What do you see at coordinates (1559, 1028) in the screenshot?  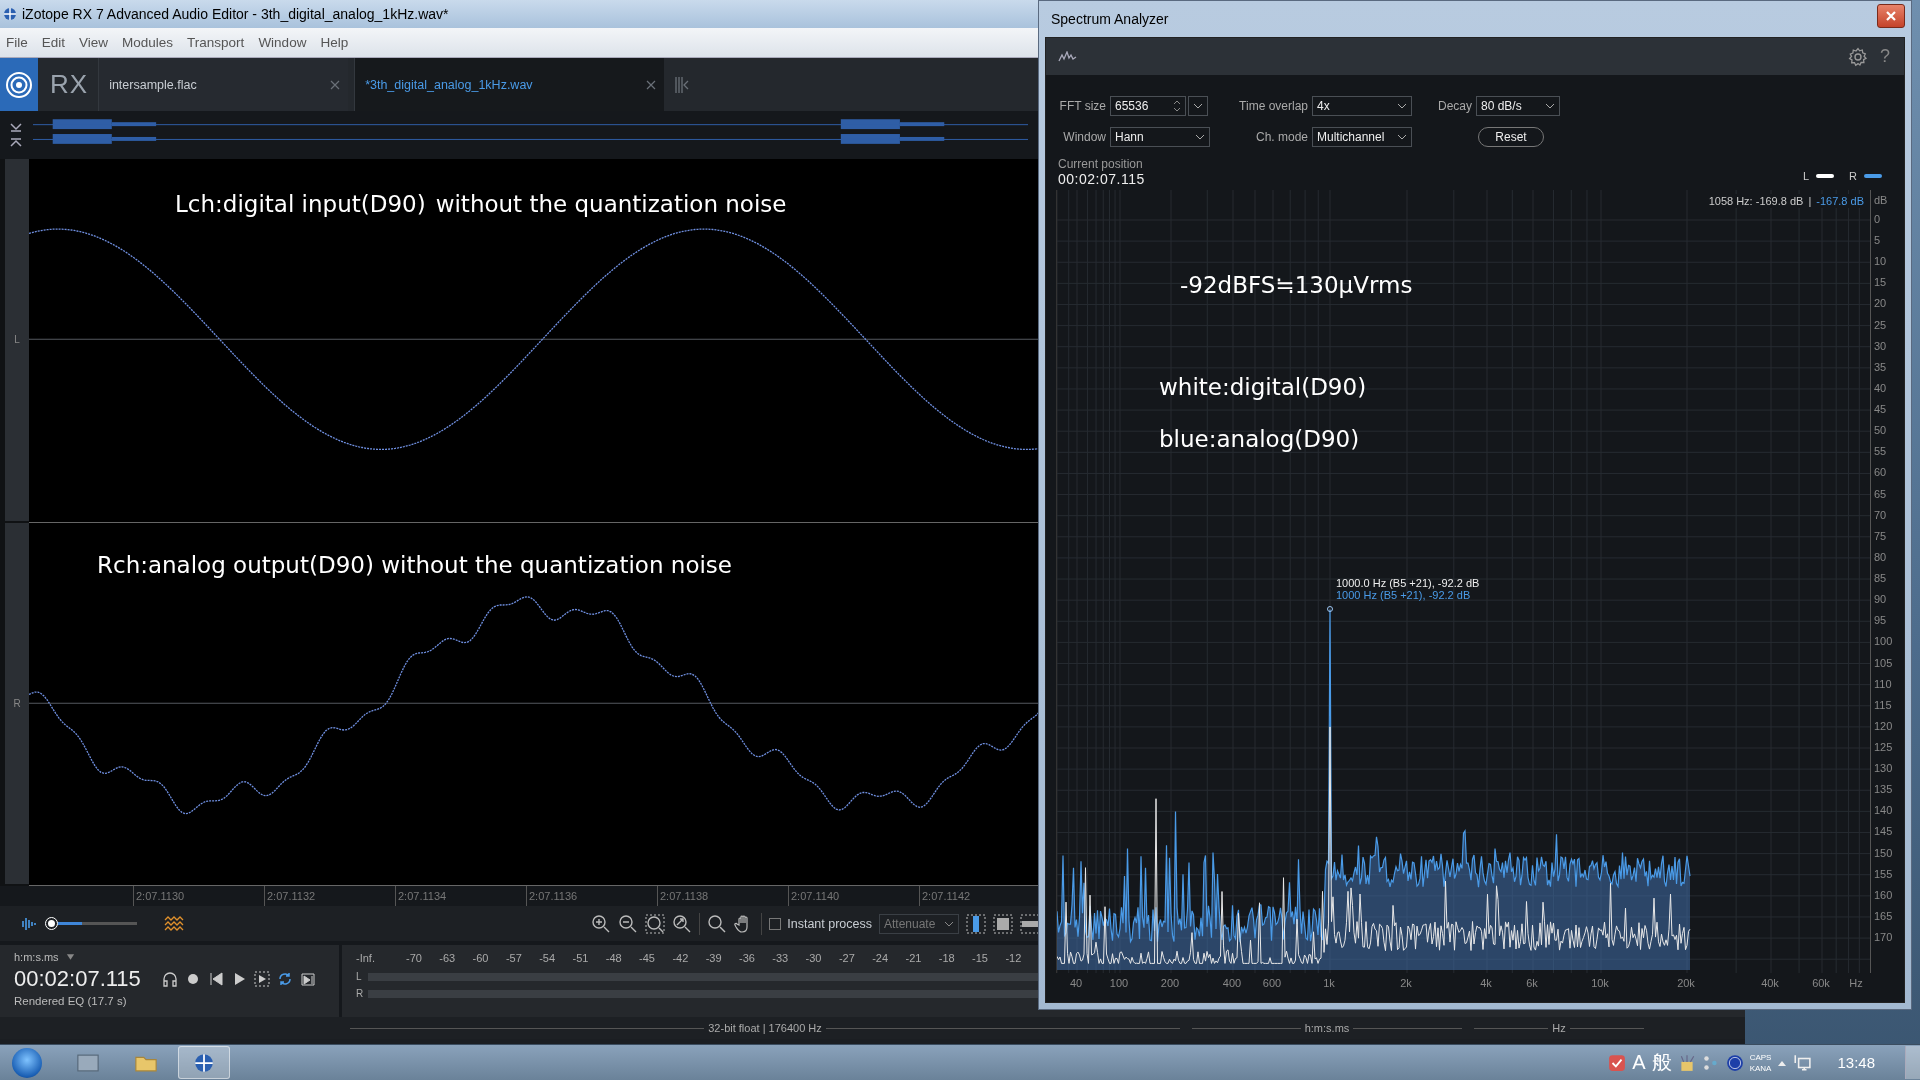 I see `status-text: Hz` at bounding box center [1559, 1028].